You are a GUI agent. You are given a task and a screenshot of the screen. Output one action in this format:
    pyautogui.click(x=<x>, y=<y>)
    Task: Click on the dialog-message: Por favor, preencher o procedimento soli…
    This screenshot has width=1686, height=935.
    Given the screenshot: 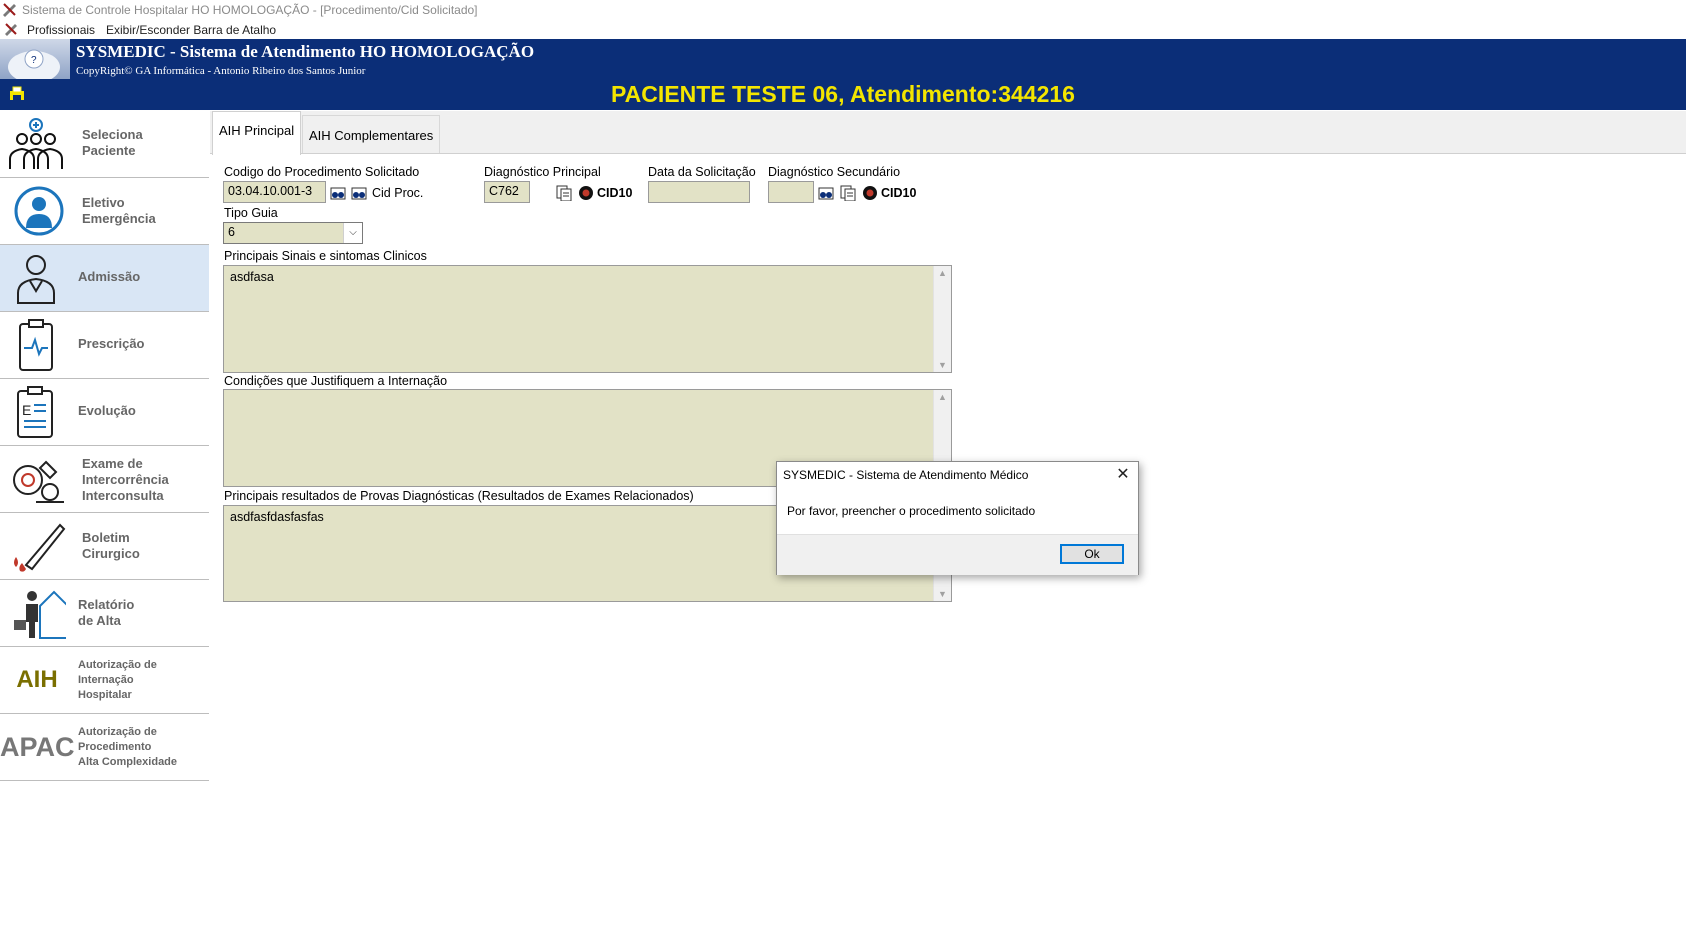 What is the action you would take?
    pyautogui.click(x=911, y=511)
    